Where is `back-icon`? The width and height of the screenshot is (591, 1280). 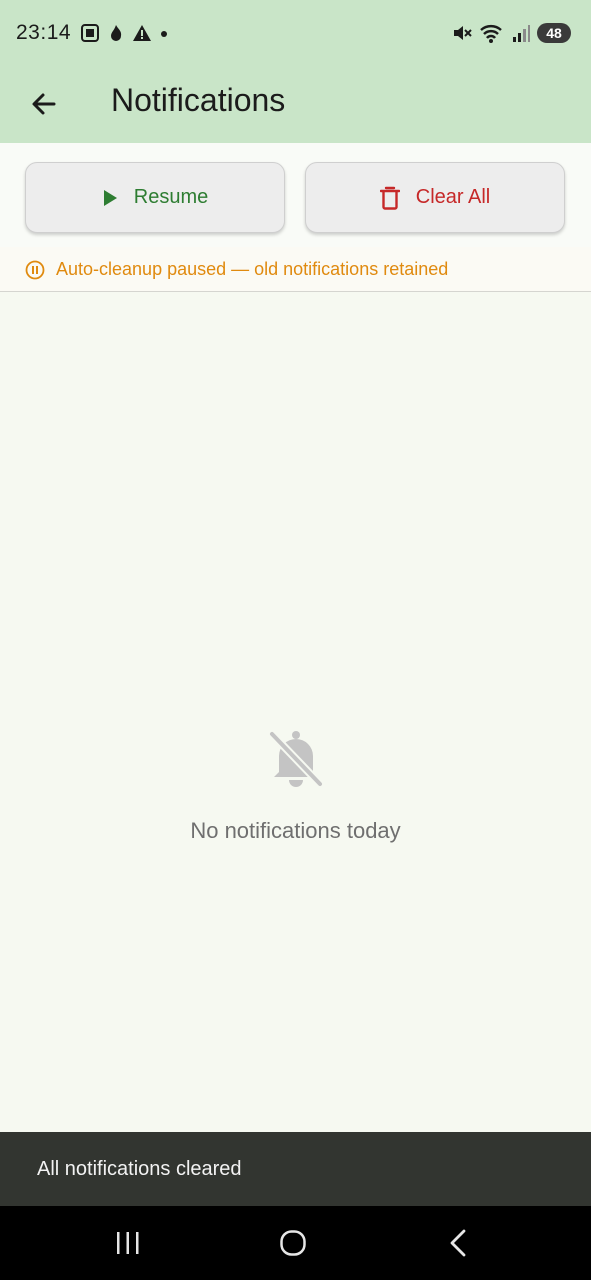 back-icon is located at coordinates (458, 1243).